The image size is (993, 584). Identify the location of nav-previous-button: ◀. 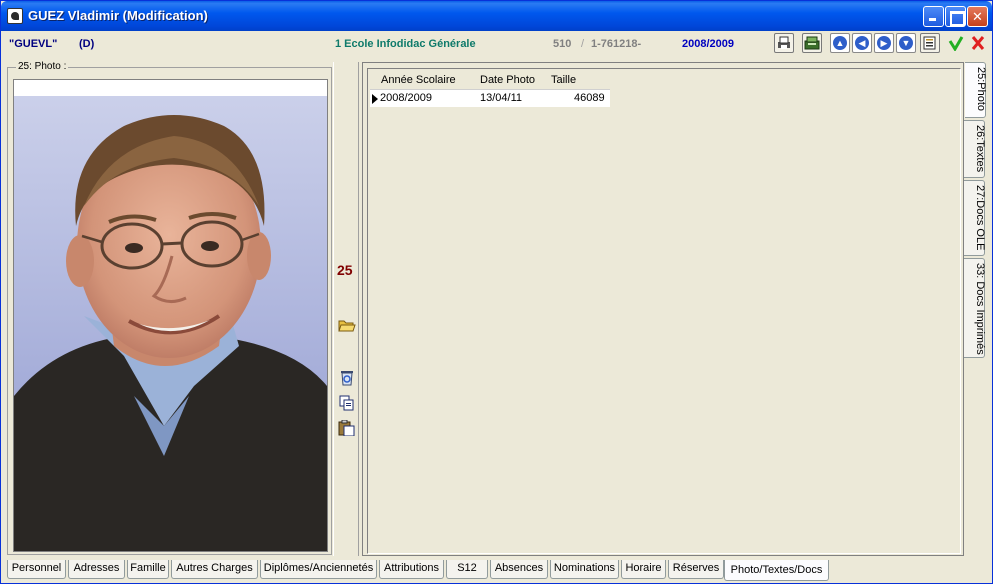
(862, 43).